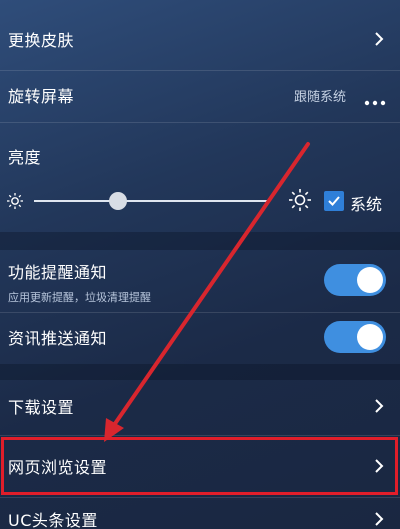  What do you see at coordinates (79, 297) in the screenshot?
I see `feature-notify-sub: 应用更新提醒，垃圾清理提醒` at bounding box center [79, 297].